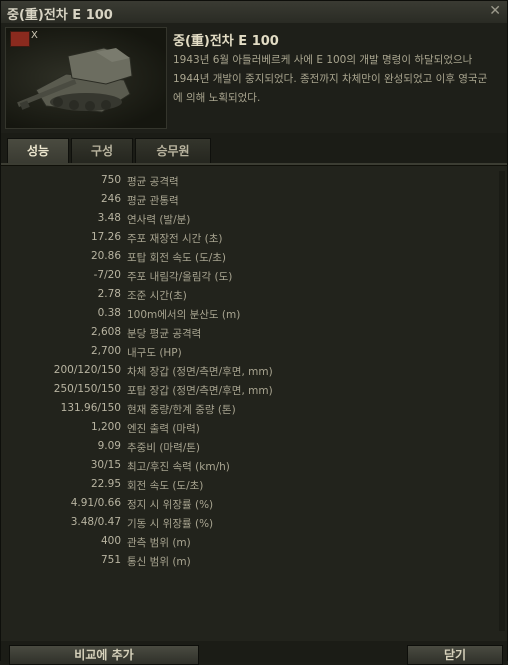 Image resolution: width=508 pixels, height=665 pixels. I want to click on stat-label: 엔진 출력 (마력), so click(163, 429).